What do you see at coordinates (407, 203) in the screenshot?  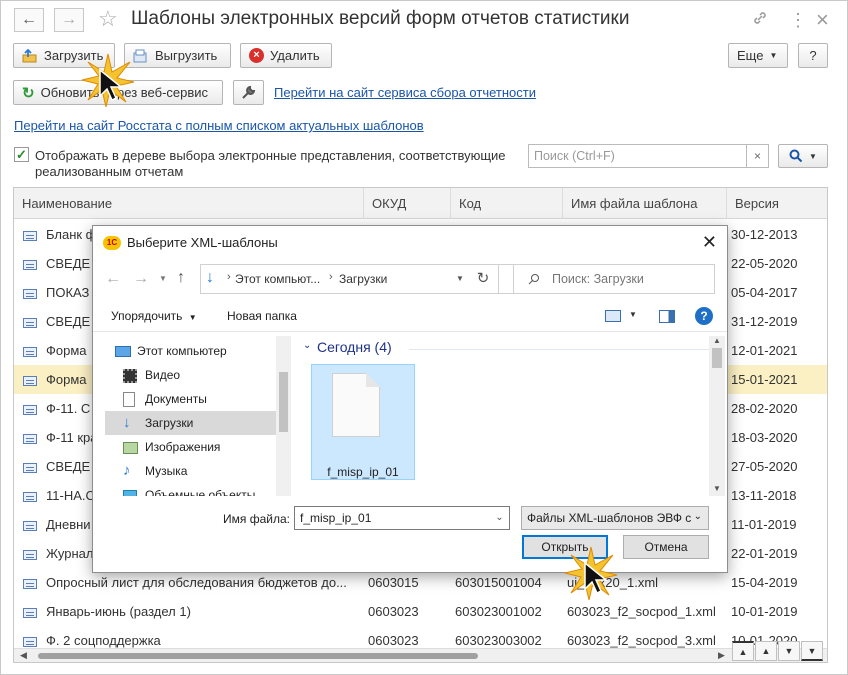 I see `col-okud: ОКУД` at bounding box center [407, 203].